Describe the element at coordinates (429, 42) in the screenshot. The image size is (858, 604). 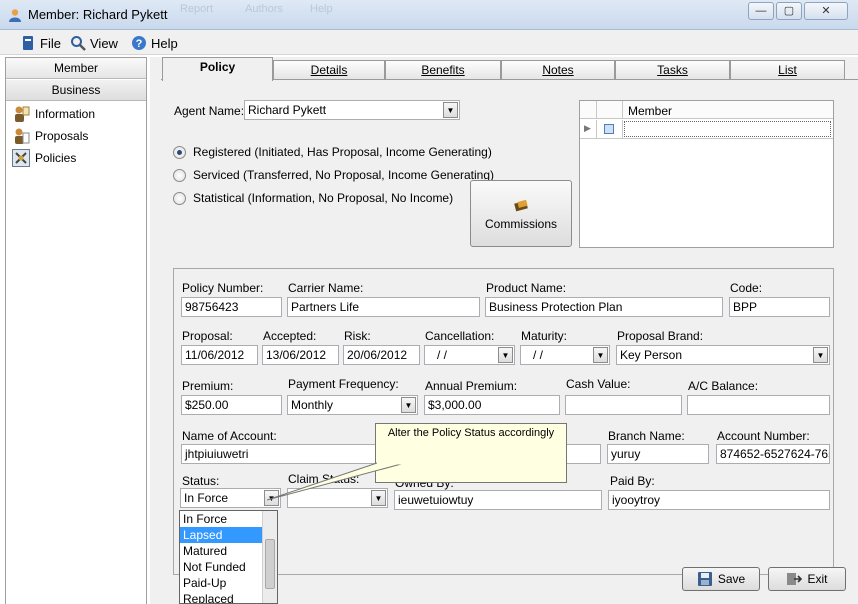
I see `menu-bar: File View ? Help` at that location.